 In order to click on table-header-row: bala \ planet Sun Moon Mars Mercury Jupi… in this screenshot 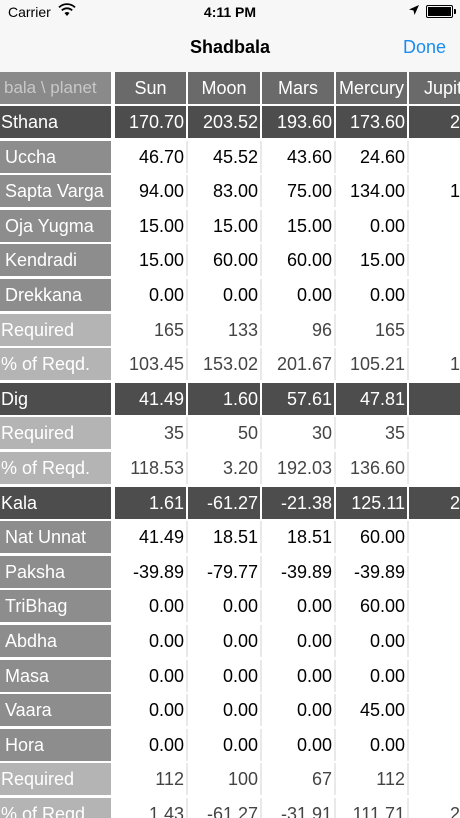, I will do `click(230, 89)`.